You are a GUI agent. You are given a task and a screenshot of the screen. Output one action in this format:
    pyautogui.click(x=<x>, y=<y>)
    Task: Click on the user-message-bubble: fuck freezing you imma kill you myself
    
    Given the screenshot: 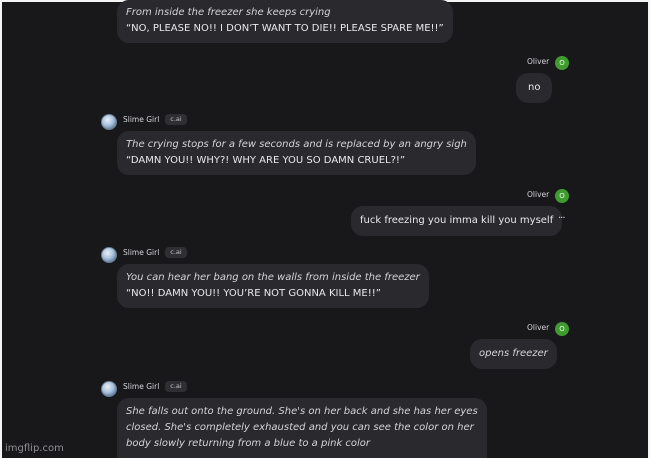 What is the action you would take?
    pyautogui.click(x=457, y=221)
    